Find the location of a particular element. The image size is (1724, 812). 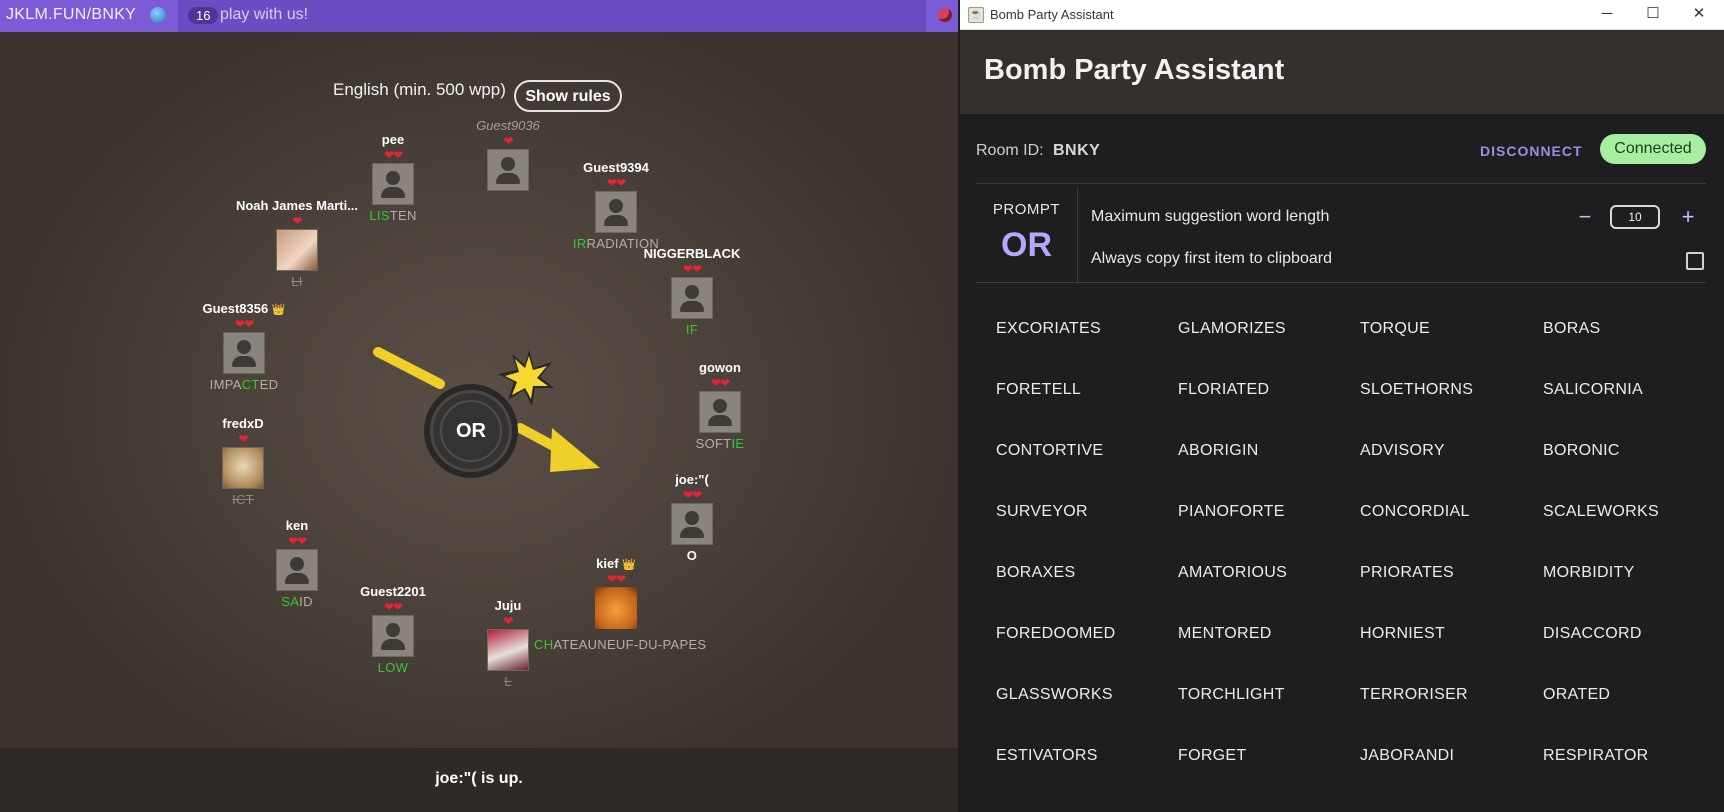

player-name: Juju is located at coordinates (508, 605).